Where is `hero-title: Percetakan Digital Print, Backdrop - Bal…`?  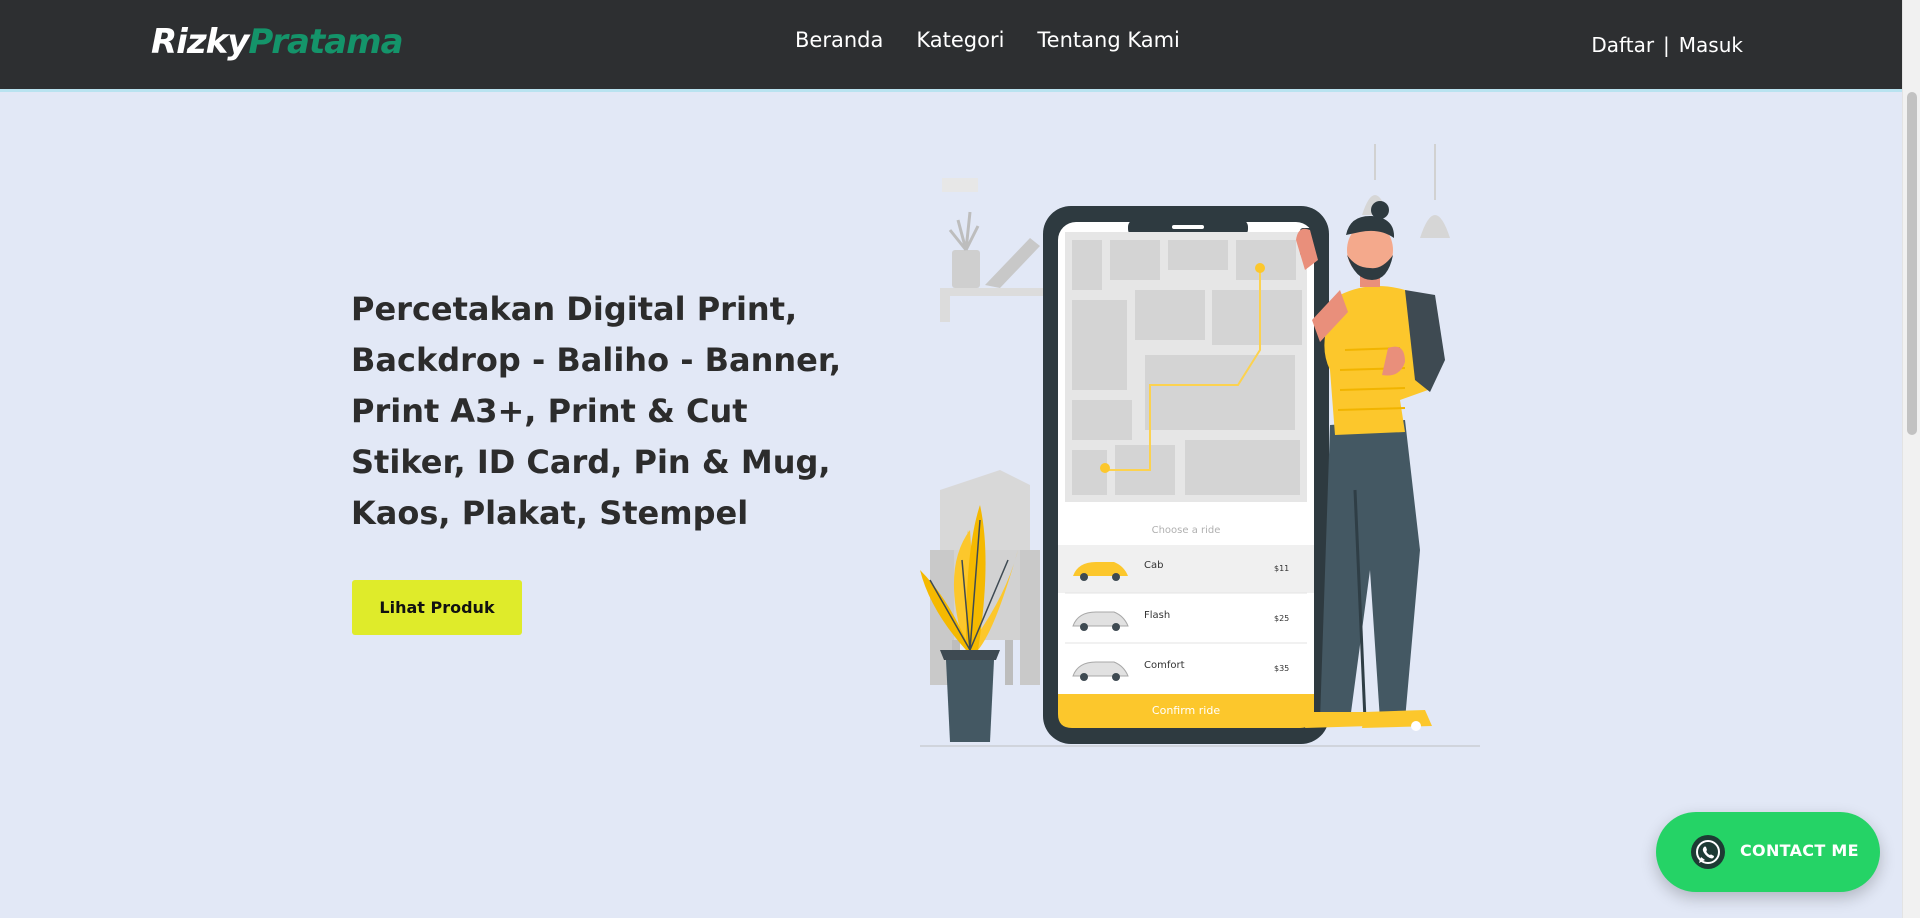
hero-title: Percetakan Digital Print, Backdrop - Bal… is located at coordinates (596, 411).